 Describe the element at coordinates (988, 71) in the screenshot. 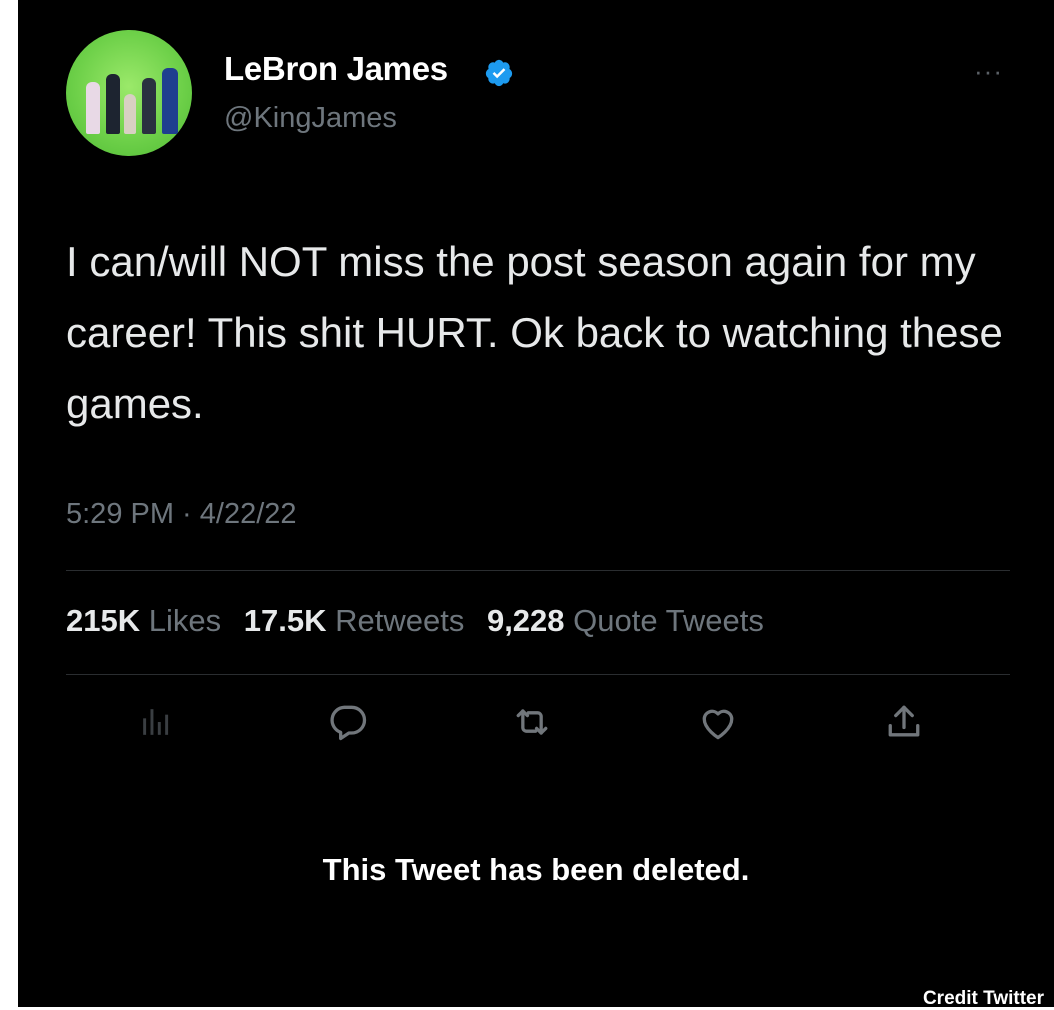

I see `more-options-icon: ···` at that location.